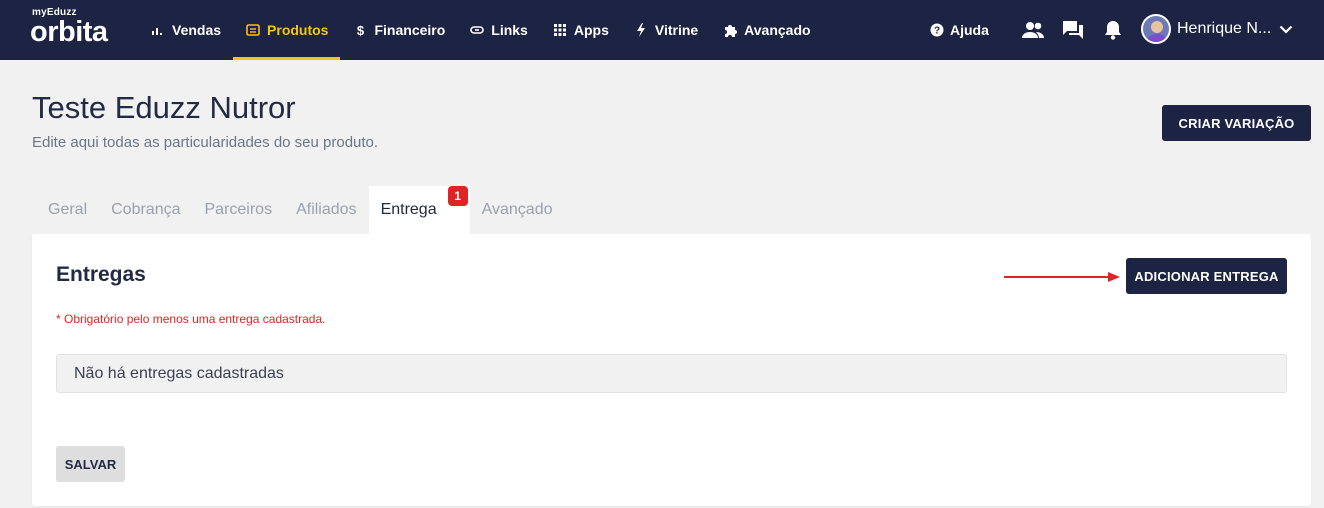 The height and width of the screenshot is (508, 1324). What do you see at coordinates (591, 30) in the screenshot?
I see `nav-item-label: Apps` at bounding box center [591, 30].